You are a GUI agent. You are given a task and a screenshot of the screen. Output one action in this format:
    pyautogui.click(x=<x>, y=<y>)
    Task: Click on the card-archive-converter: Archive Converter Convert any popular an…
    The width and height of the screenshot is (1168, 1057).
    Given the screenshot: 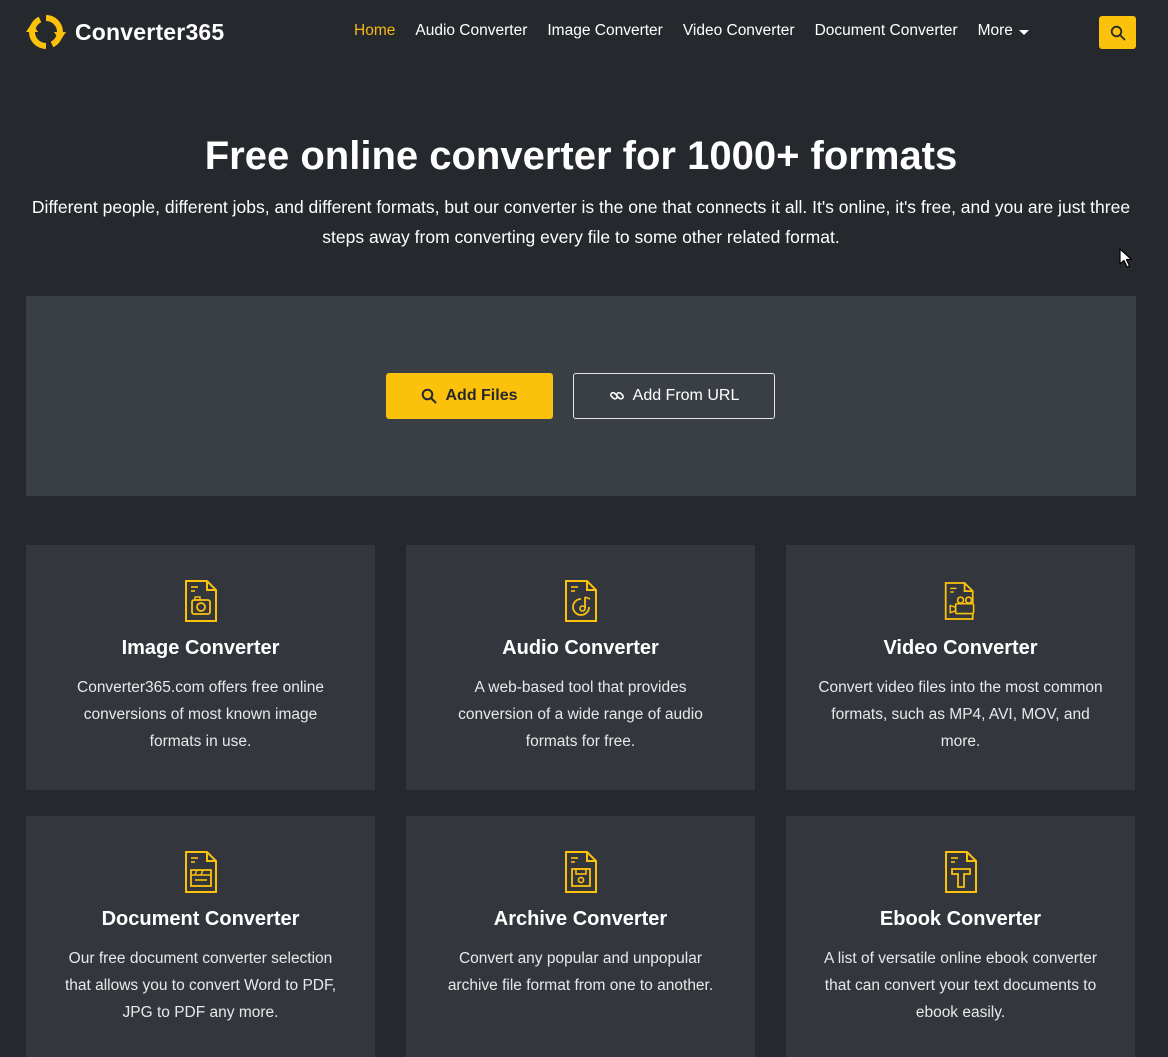 What is the action you would take?
    pyautogui.click(x=580, y=936)
    